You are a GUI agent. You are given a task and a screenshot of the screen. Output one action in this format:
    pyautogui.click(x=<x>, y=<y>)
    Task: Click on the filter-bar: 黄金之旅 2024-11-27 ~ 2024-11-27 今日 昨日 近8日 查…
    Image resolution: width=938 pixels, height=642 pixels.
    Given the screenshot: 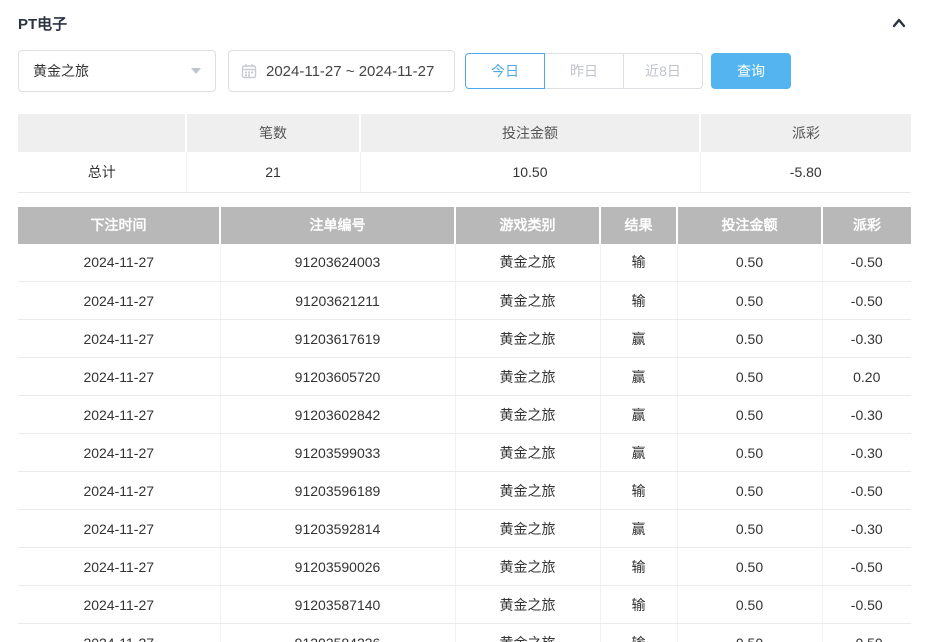 What is the action you would take?
    pyautogui.click(x=464, y=71)
    